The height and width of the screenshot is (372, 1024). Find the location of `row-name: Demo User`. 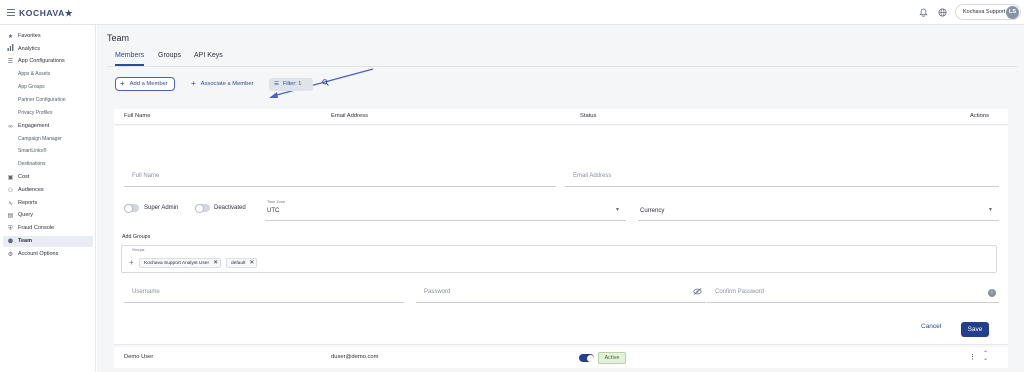

row-name: Demo User is located at coordinates (139, 357).